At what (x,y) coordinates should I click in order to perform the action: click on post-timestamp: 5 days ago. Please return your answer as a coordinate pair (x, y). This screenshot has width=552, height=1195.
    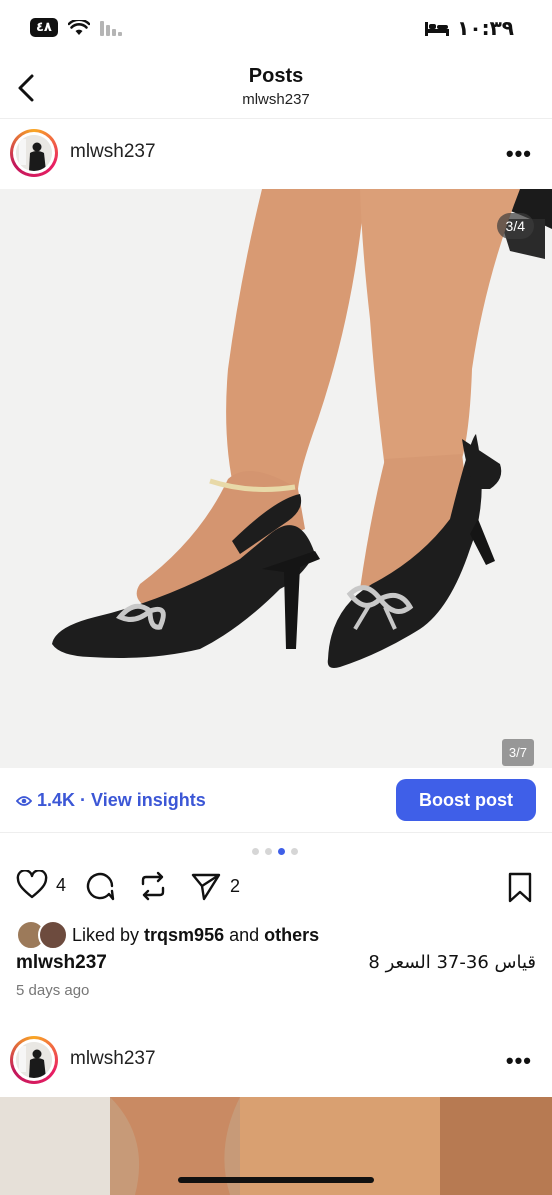
    Looking at the image, I should click on (53, 990).